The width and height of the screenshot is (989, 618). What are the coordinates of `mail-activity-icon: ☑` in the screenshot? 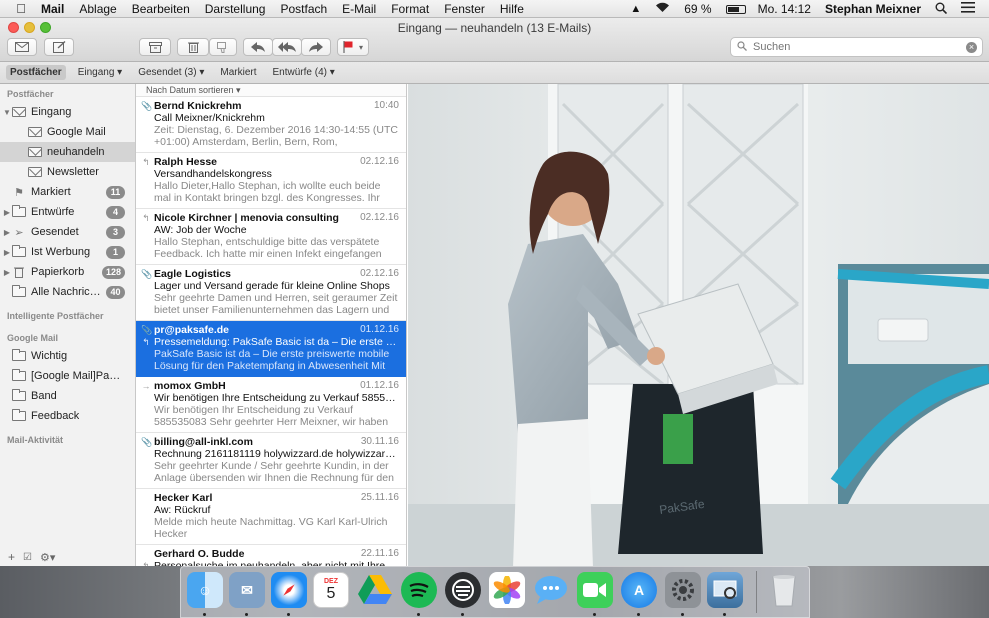 It's located at (27, 557).